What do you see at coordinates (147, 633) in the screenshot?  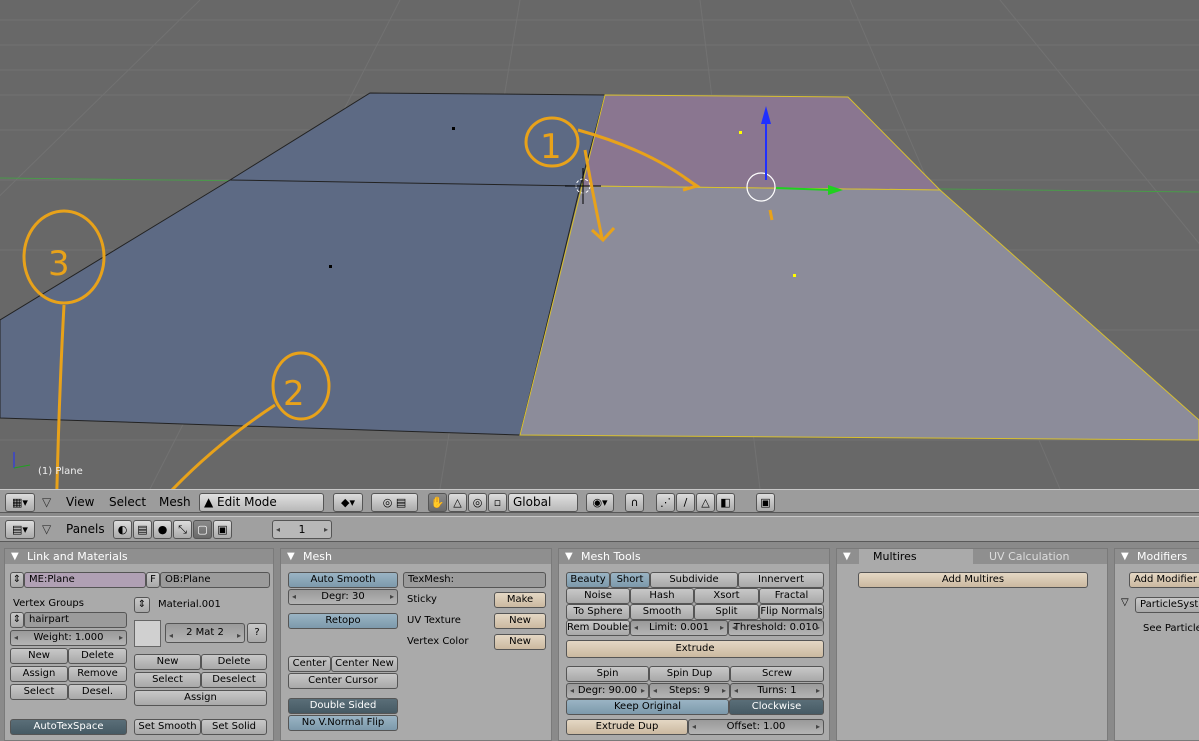 I see `material-color-swatch` at bounding box center [147, 633].